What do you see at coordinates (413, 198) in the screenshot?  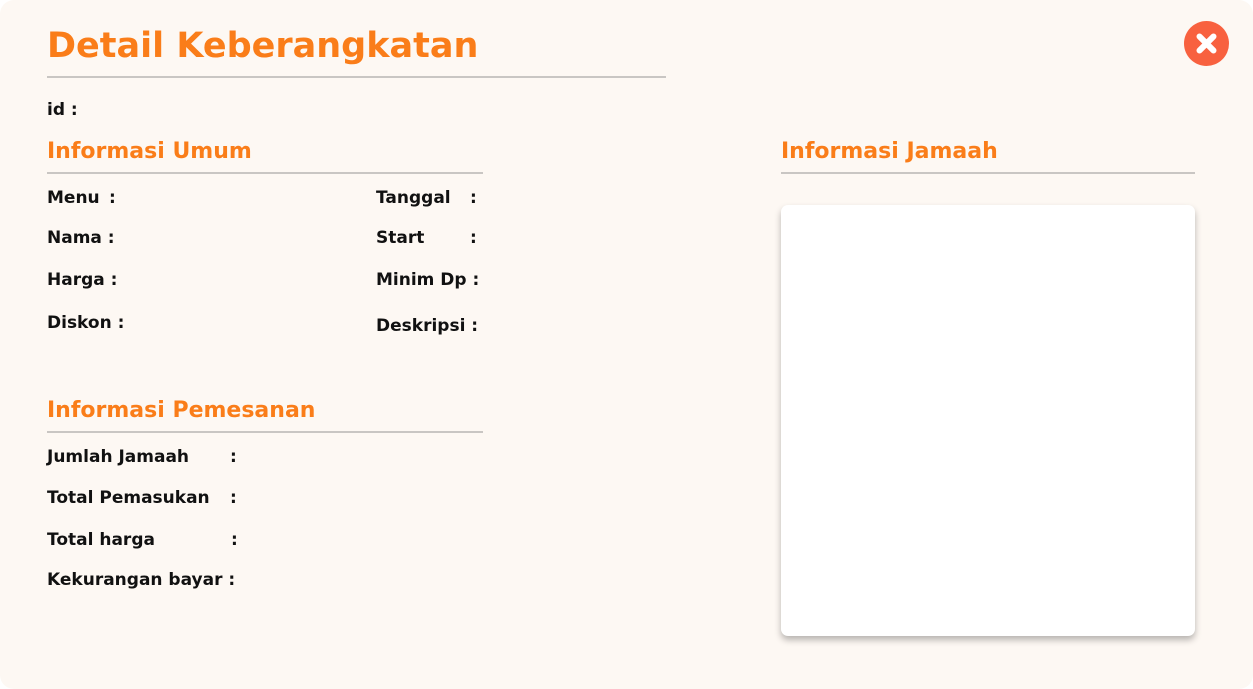 I see `tanggal-label: Tanggal` at bounding box center [413, 198].